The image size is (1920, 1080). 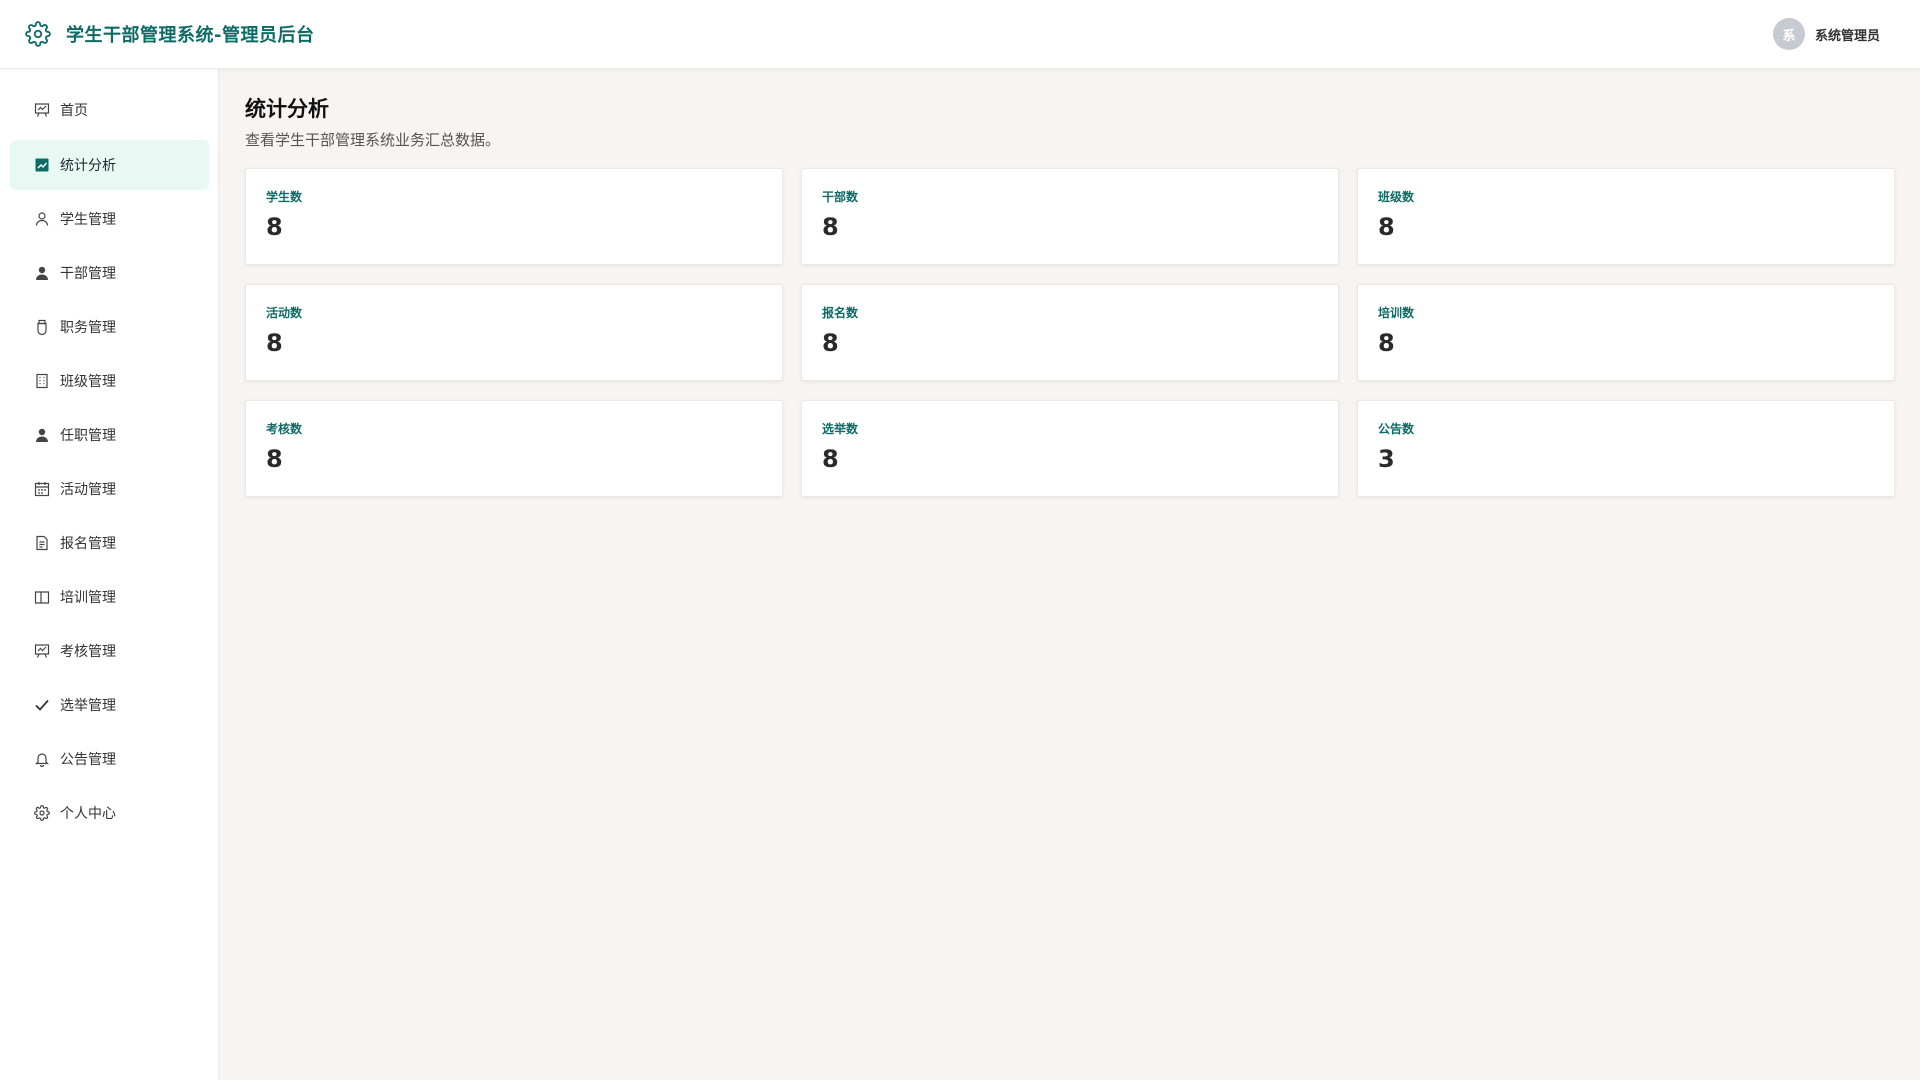 What do you see at coordinates (88, 706) in the screenshot?
I see `sidebar-item-label: 选举管理` at bounding box center [88, 706].